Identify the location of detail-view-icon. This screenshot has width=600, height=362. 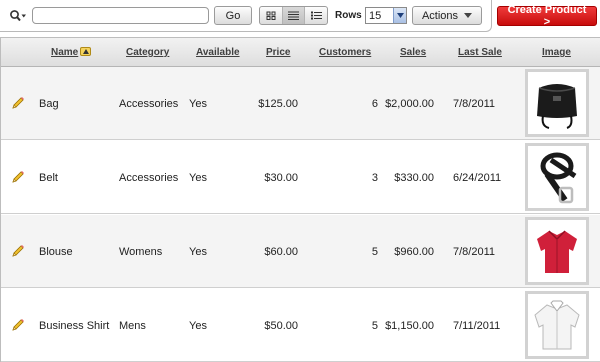
(316, 15).